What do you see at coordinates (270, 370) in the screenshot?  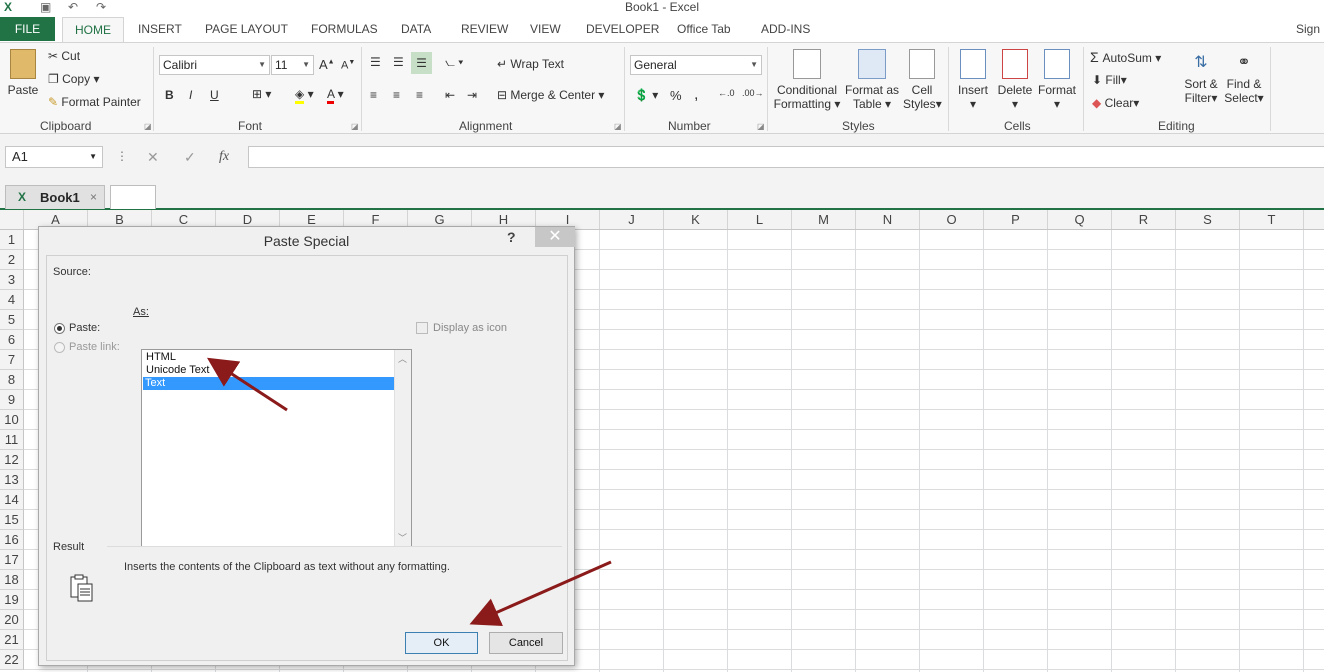 I see `list-item-unicode-text: Unicode Text` at bounding box center [270, 370].